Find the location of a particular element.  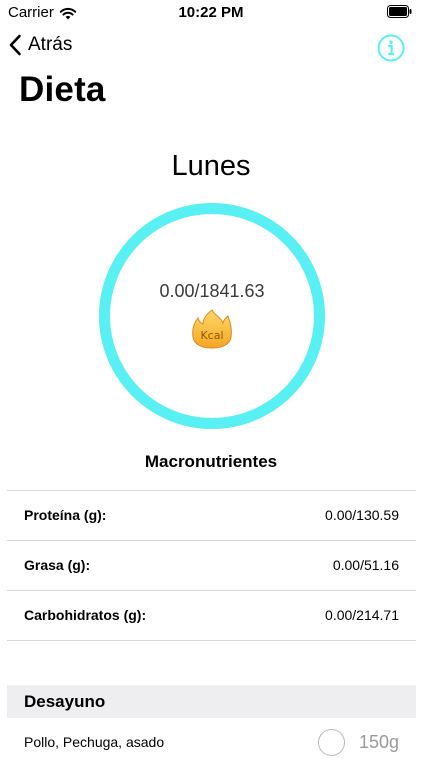

food-checkbox is located at coordinates (331, 742).